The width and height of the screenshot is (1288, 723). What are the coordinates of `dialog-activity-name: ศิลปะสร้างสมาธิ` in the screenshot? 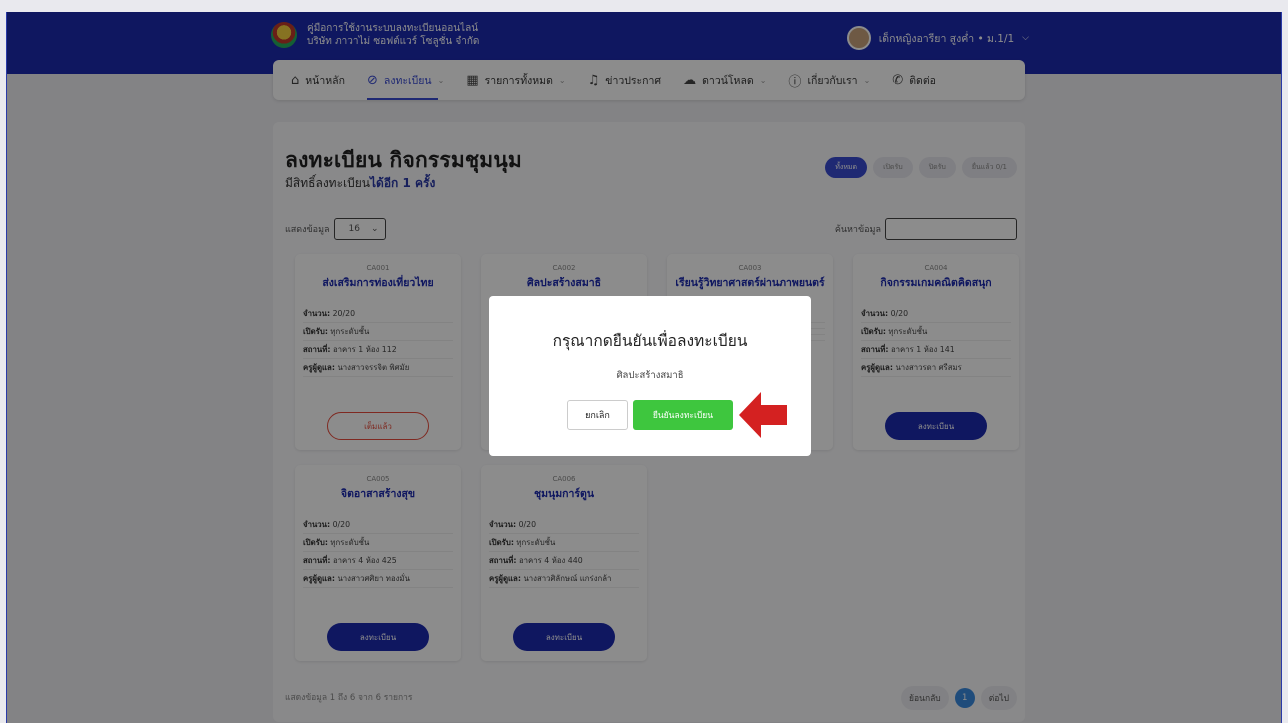 It's located at (650, 375).